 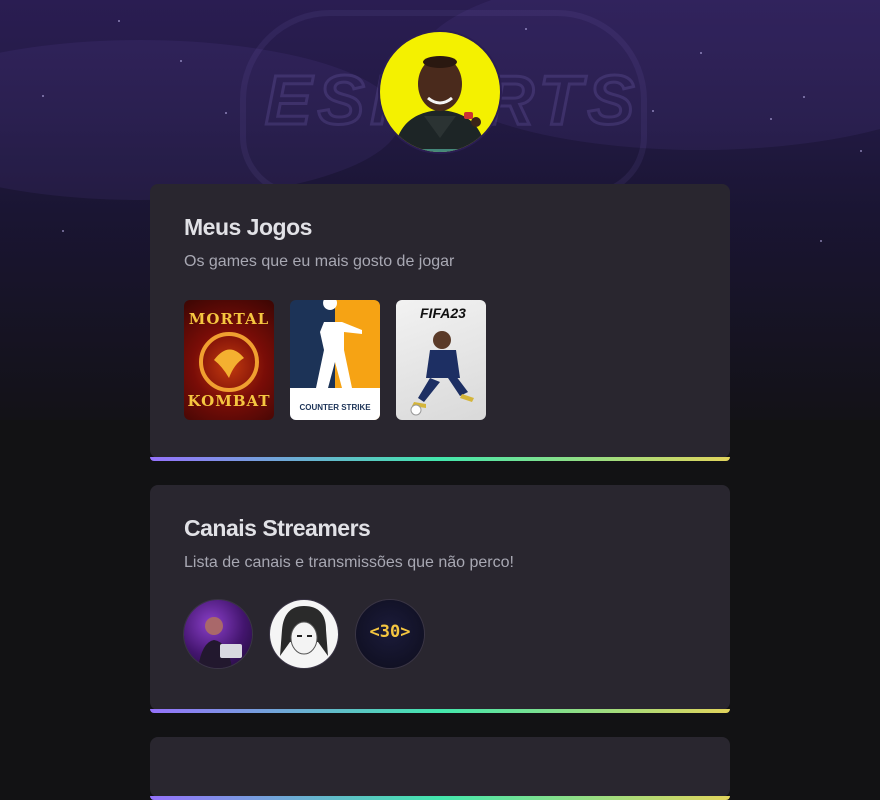 I want to click on manga-character-icon, so click(x=304, y=631).